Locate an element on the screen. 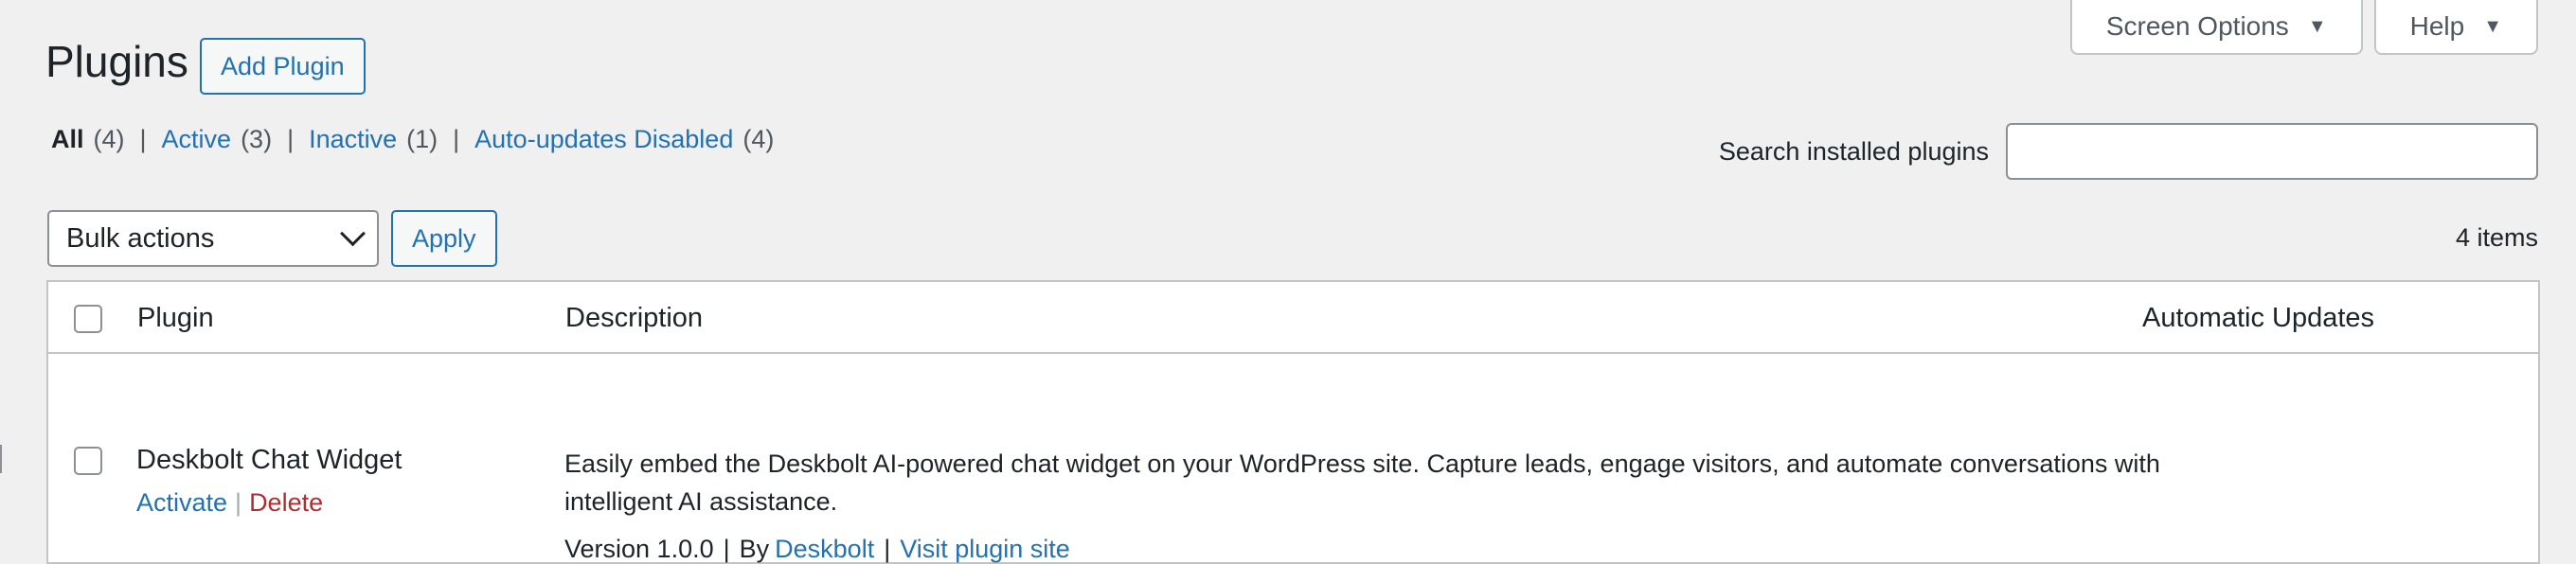  visit-plugin-site-link: Visit plugin site is located at coordinates (985, 549).